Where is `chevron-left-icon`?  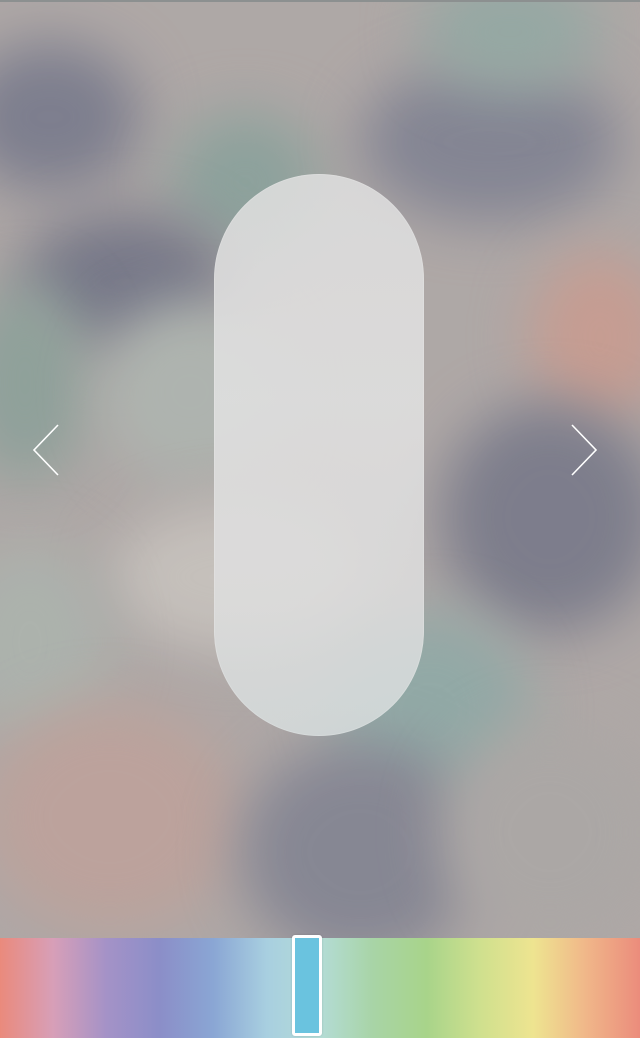
chevron-left-icon is located at coordinates (46, 450).